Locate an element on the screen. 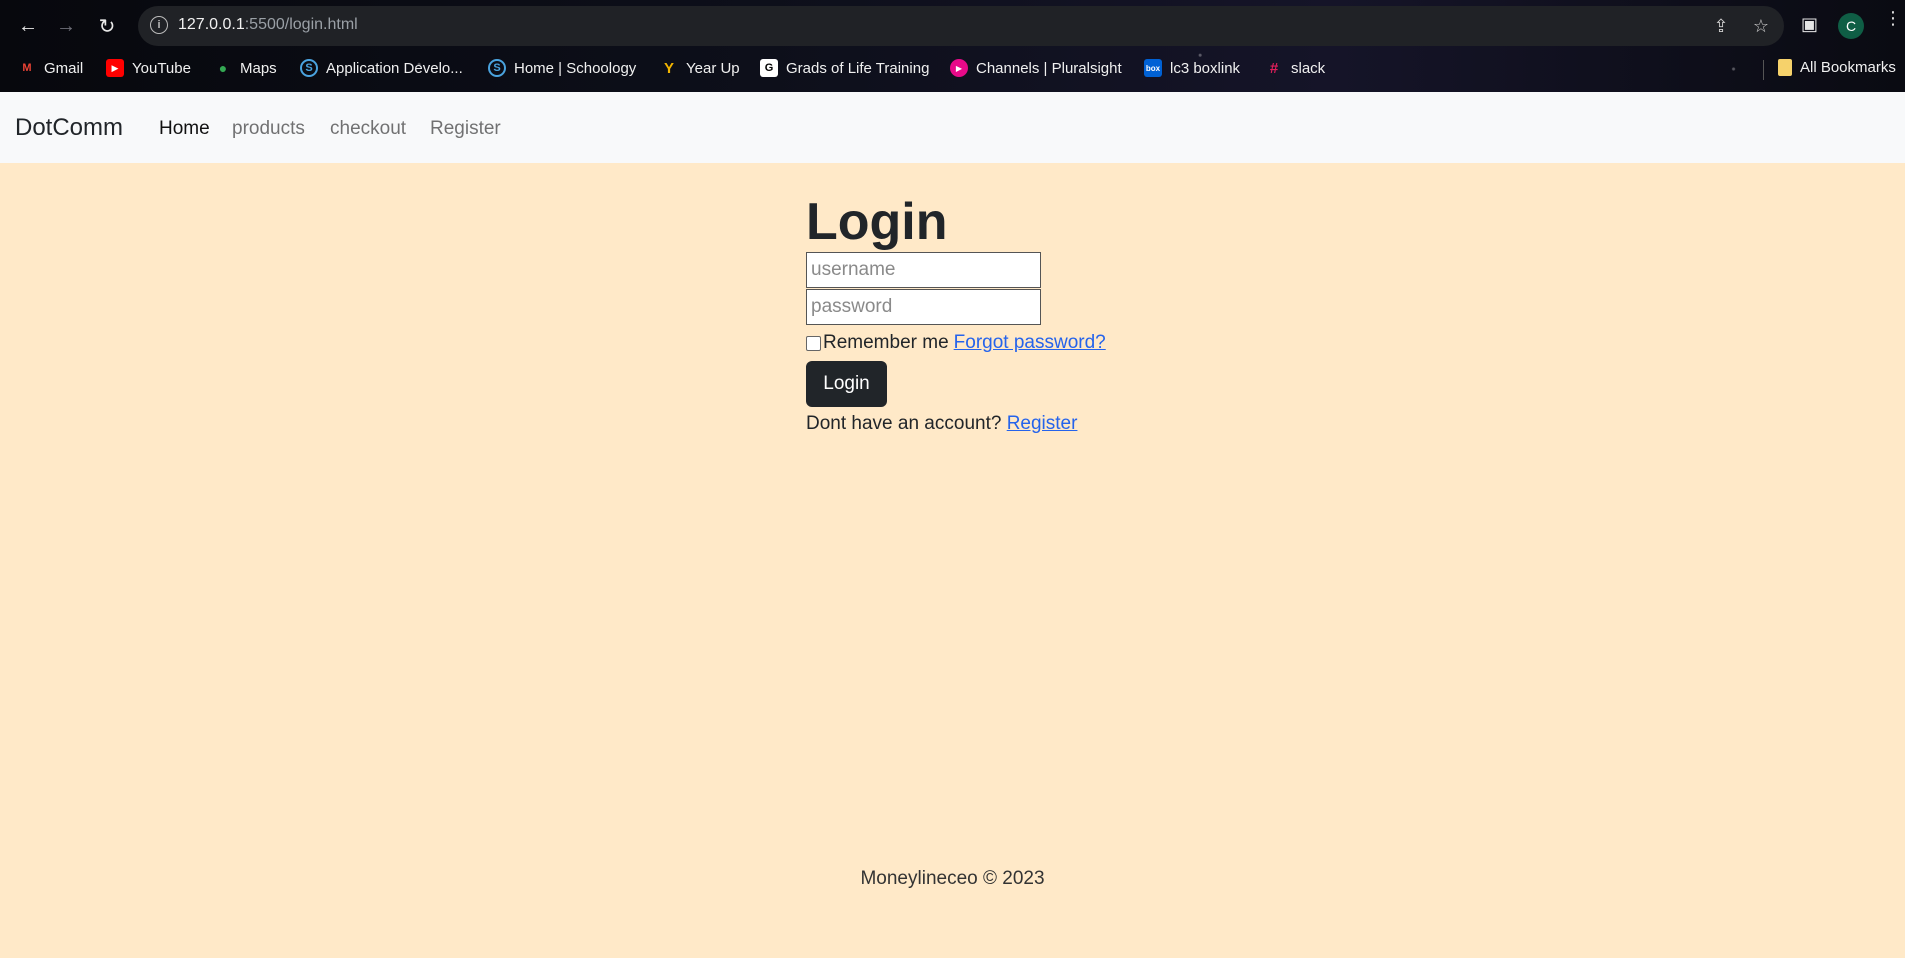 This screenshot has width=1905, height=958. address-url: 127.0.0.1:5500/login.html is located at coordinates (268, 25).